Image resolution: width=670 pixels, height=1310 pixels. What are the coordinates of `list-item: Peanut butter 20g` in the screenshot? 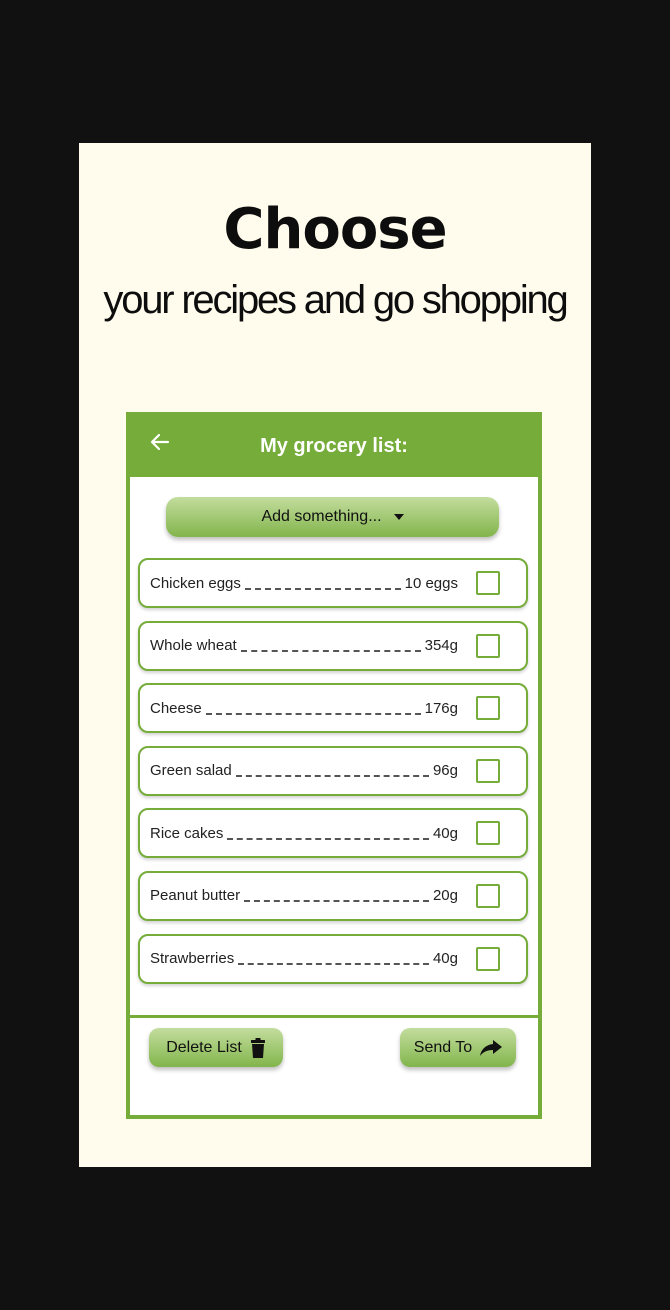 It's located at (333, 895).